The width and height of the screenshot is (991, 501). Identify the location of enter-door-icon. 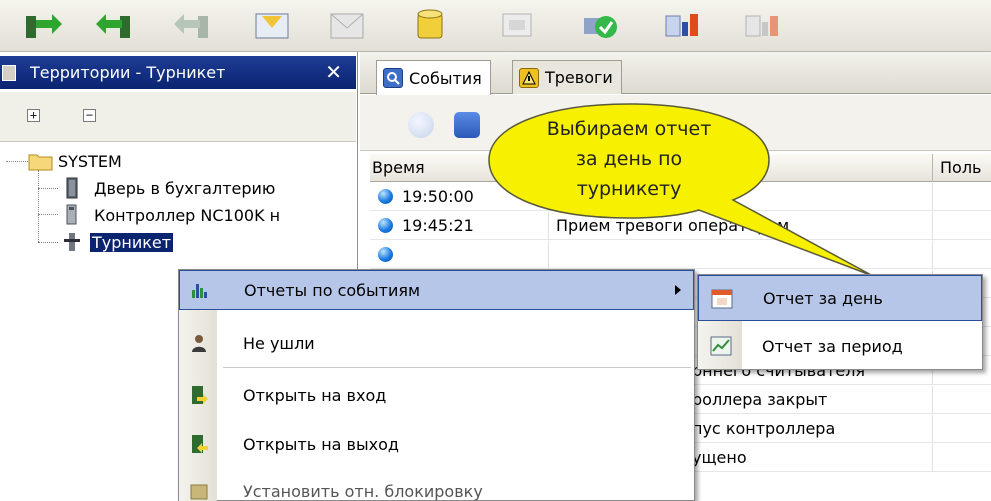
(42, 25).